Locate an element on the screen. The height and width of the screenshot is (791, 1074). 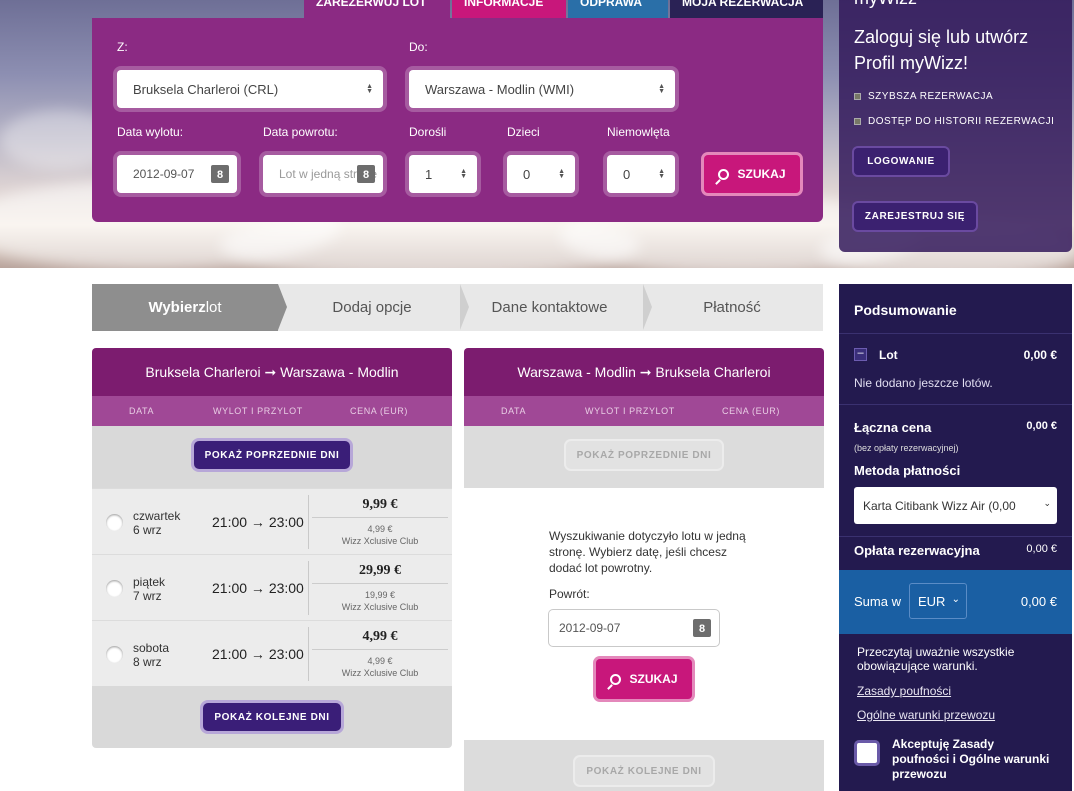
return-date-input: 2012-09-07 8 is located at coordinates (634, 628).